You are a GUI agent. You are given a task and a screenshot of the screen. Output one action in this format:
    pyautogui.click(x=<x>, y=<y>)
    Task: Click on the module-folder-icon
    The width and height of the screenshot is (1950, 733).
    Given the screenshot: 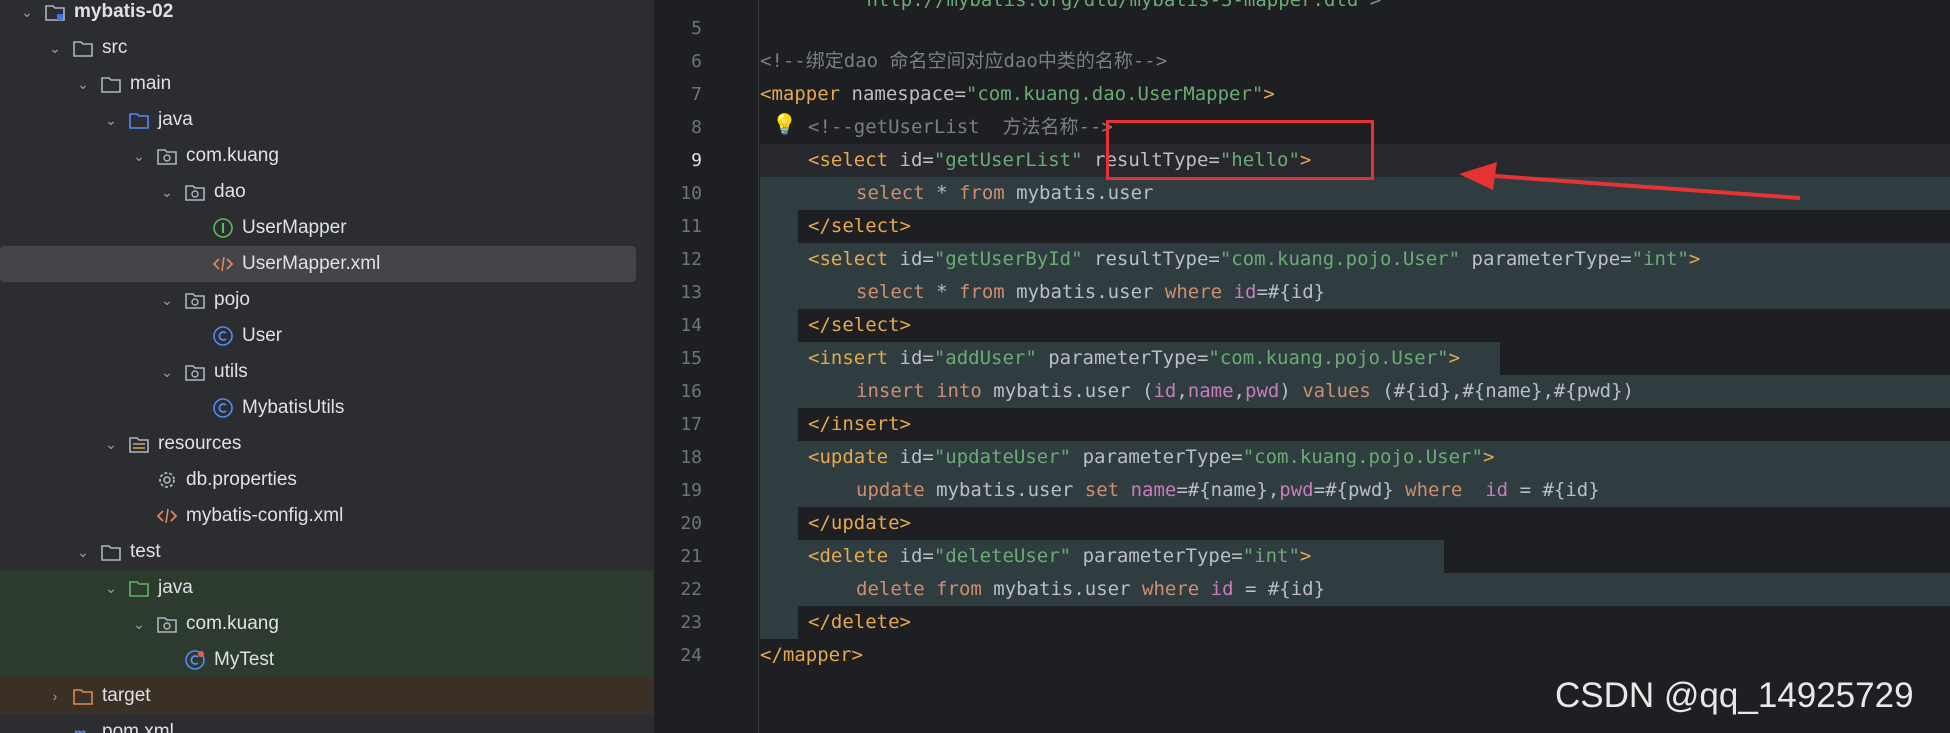 What is the action you would take?
    pyautogui.click(x=55, y=12)
    